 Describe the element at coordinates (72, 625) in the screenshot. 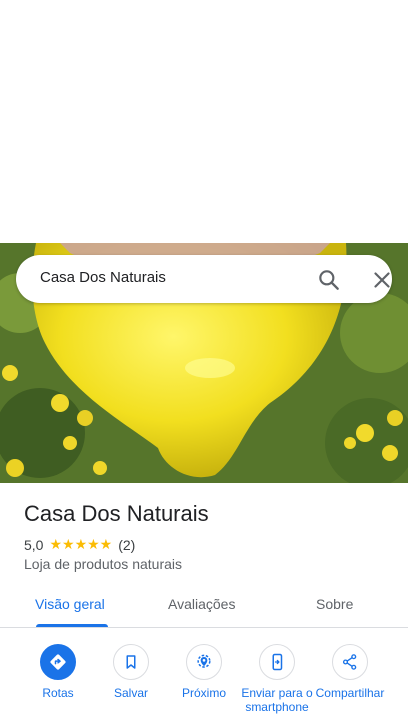

I see `active-tab-indicator` at that location.